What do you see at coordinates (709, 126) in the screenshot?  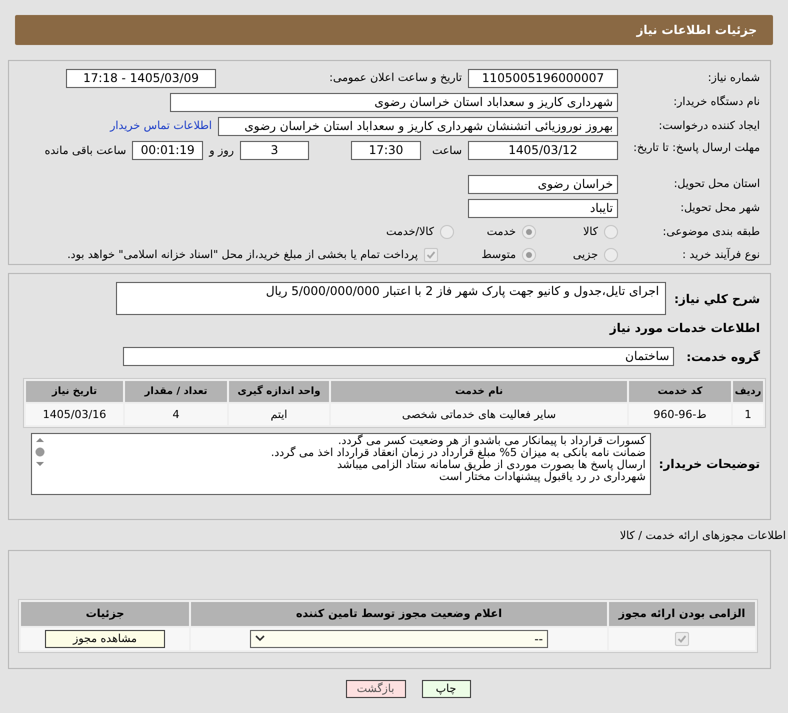 I see `field-label: ایجاد کننده درخواست:` at bounding box center [709, 126].